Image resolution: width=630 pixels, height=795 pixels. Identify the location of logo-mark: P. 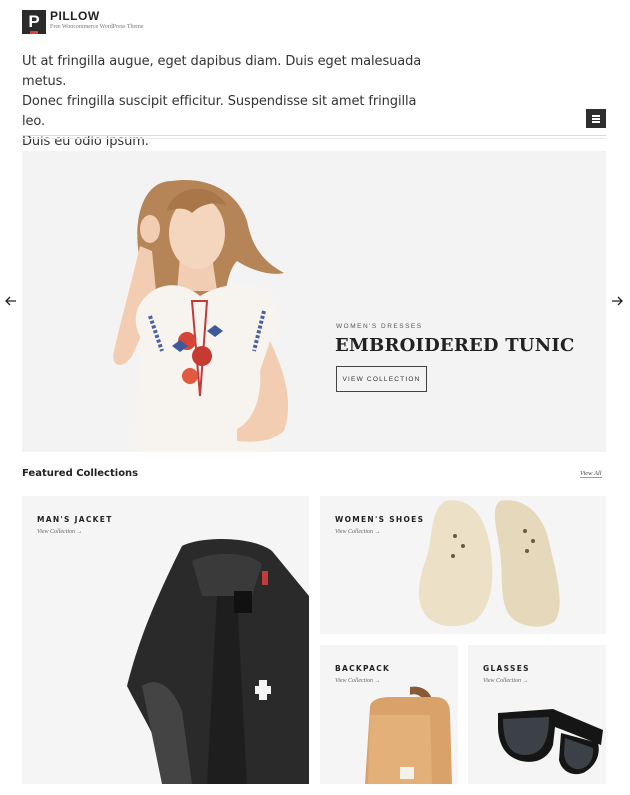
(34, 22).